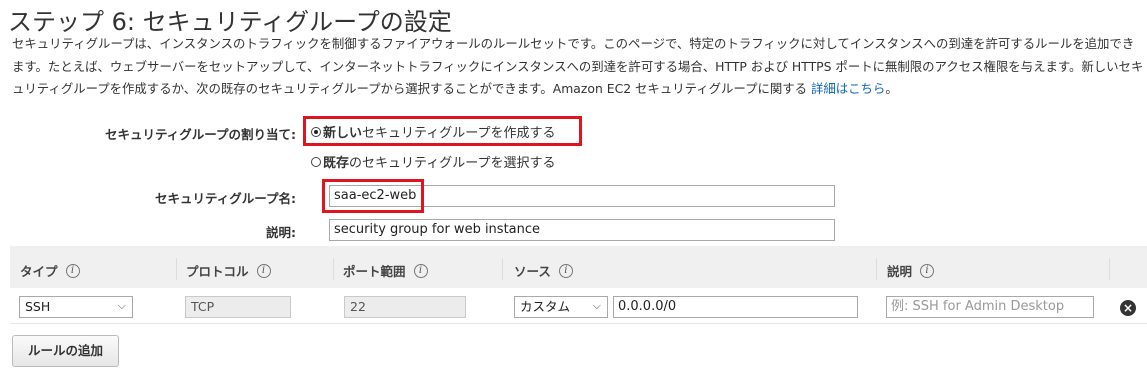 This screenshot has width=1147, height=377. What do you see at coordinates (336, 163) in the screenshot?
I see `radio-existing-label-bold: 既存` at bounding box center [336, 163].